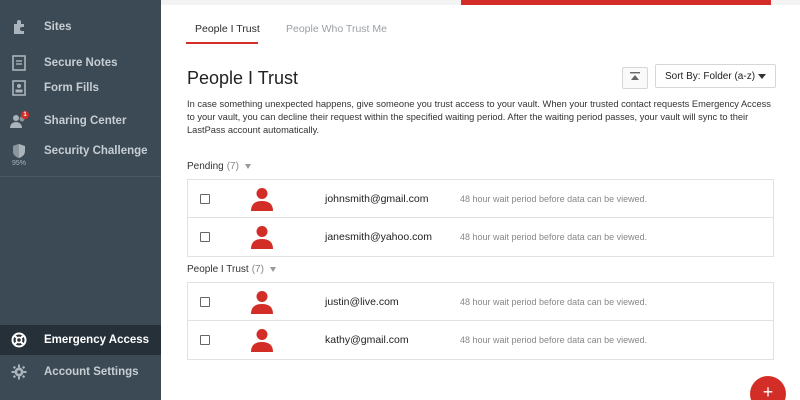 The width and height of the screenshot is (800, 400). I want to click on sort-dropdown: Sort By: Folder (a-z), so click(715, 76).